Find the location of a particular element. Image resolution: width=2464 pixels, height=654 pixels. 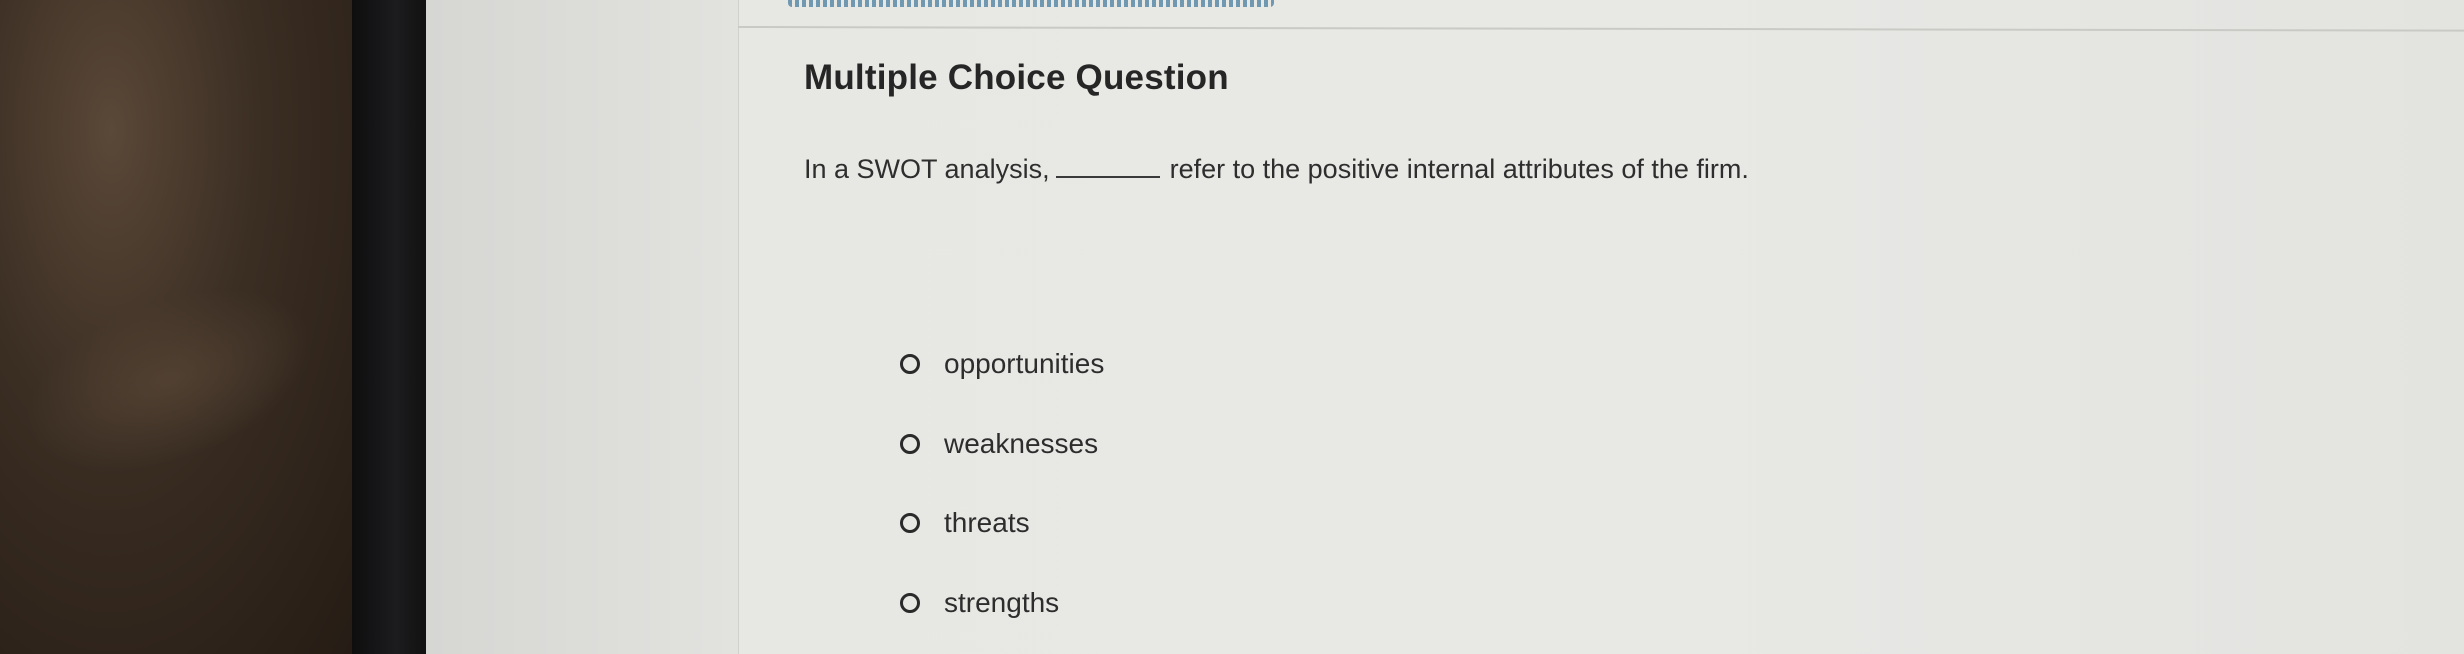

question-type-title: Multiple Choice Question is located at coordinates (1016, 77).